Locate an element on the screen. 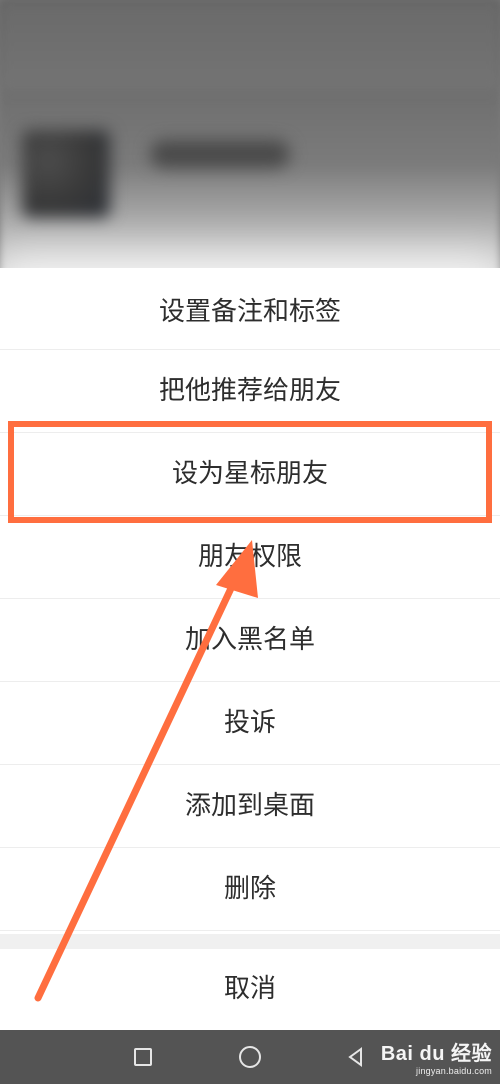 The image size is (500, 1084). menu-item-label: 删除 is located at coordinates (249, 889).